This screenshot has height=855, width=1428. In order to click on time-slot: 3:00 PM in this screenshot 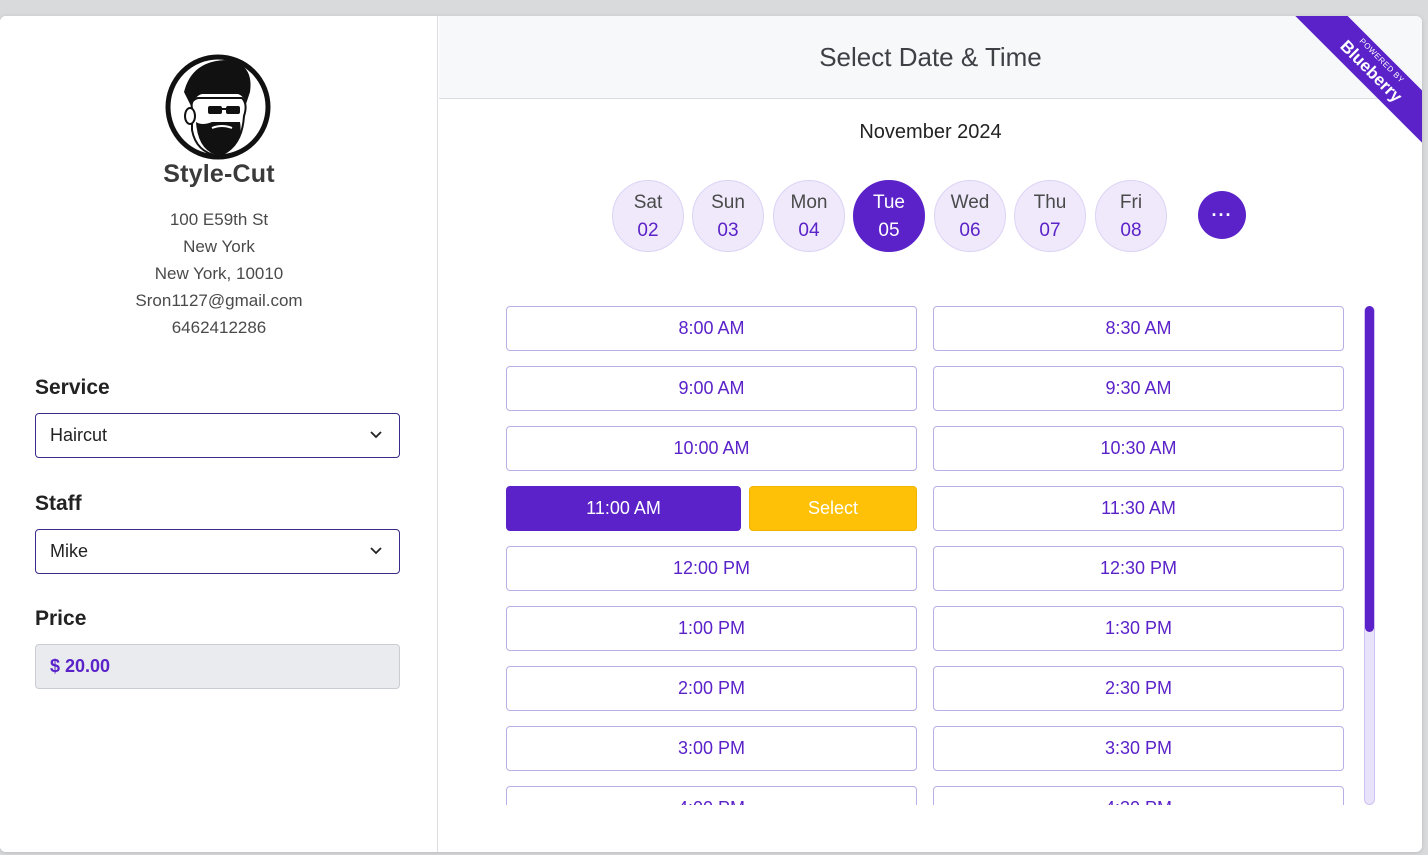, I will do `click(711, 748)`.